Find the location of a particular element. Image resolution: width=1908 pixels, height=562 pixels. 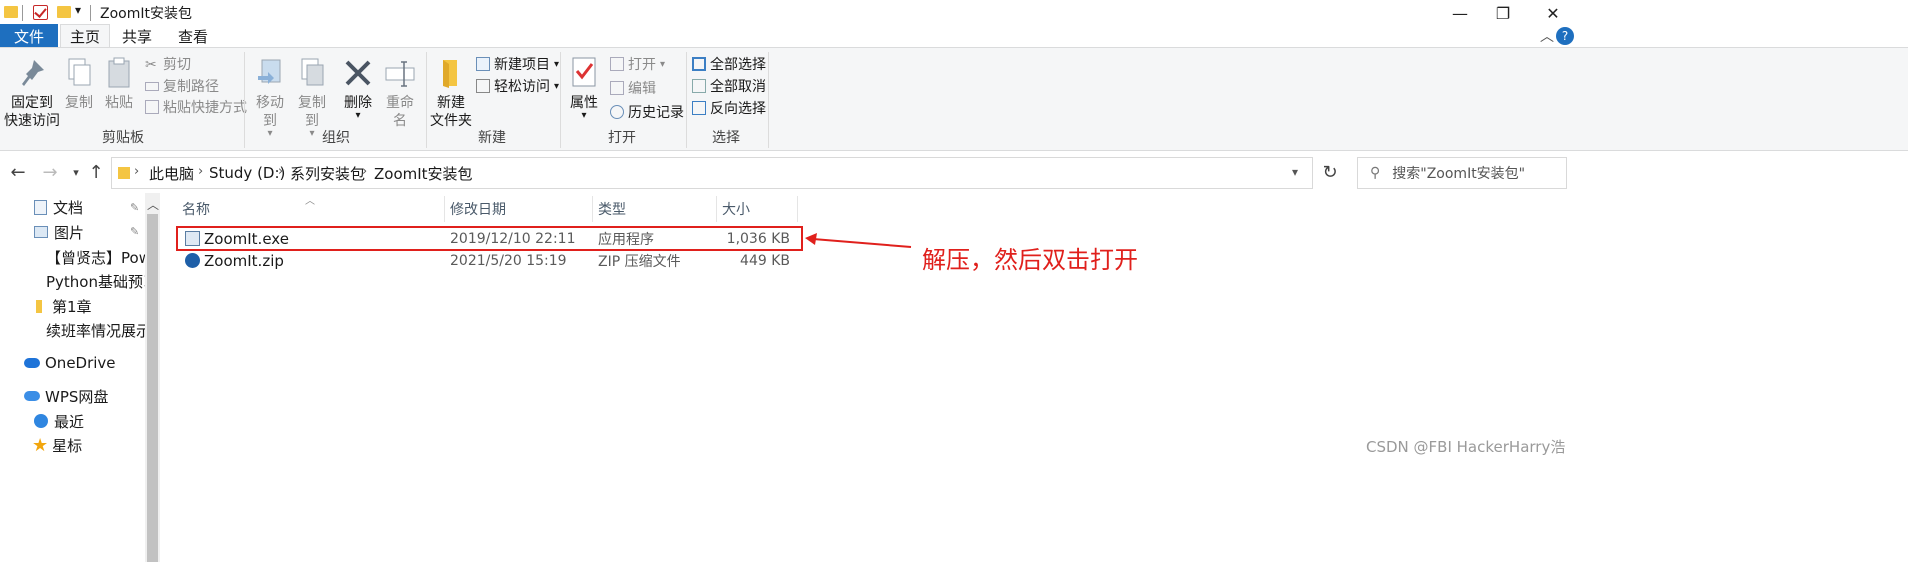

cut-label: 剪切 is located at coordinates (177, 65).